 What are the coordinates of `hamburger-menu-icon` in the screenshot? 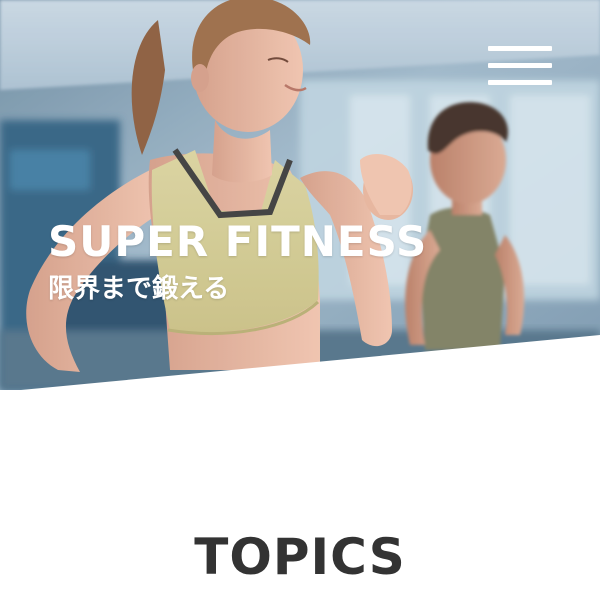 It's located at (520, 68).